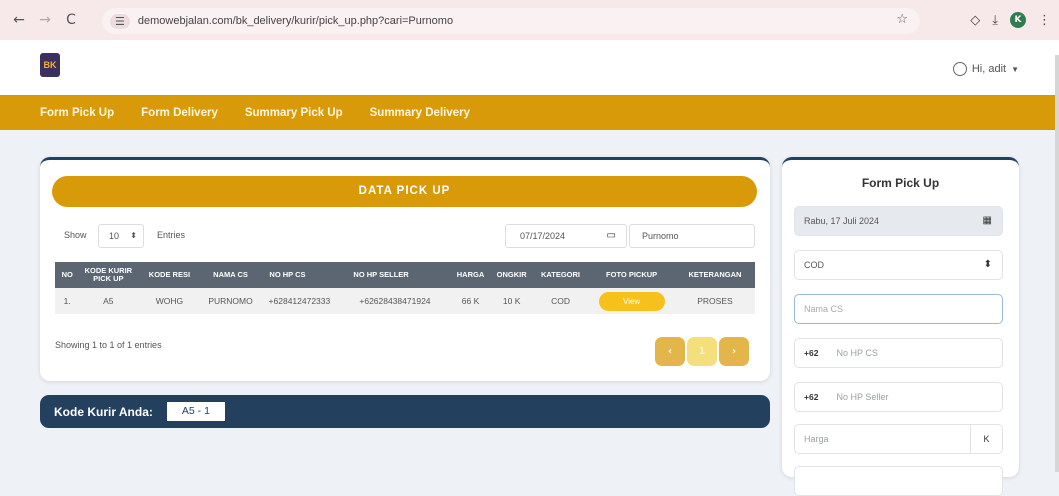 This screenshot has width=1059, height=496. Describe the element at coordinates (299, 275) in the screenshot. I see `col-header: NO HP CS` at that location.